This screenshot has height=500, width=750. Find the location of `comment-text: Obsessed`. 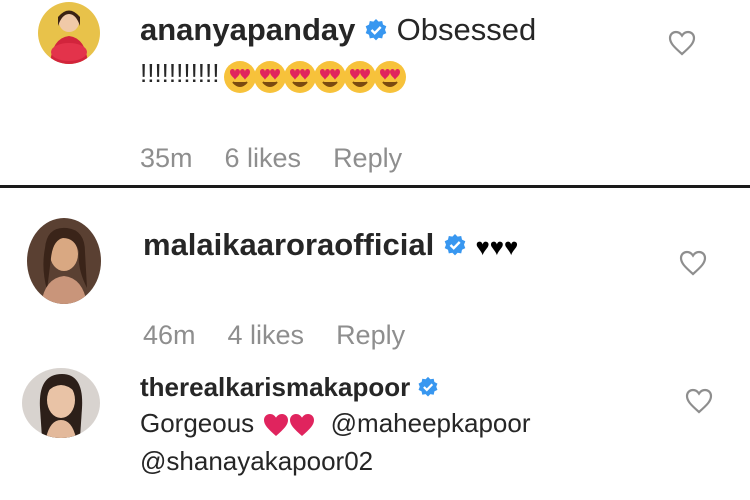

comment-text: Obsessed is located at coordinates (466, 29).